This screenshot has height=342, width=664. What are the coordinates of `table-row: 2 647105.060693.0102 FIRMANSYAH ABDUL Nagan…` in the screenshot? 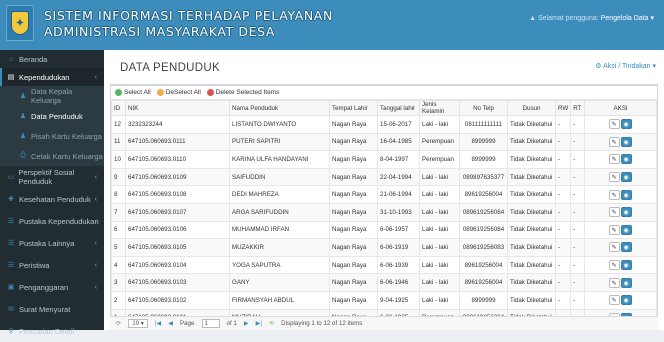 It's located at (384, 300).